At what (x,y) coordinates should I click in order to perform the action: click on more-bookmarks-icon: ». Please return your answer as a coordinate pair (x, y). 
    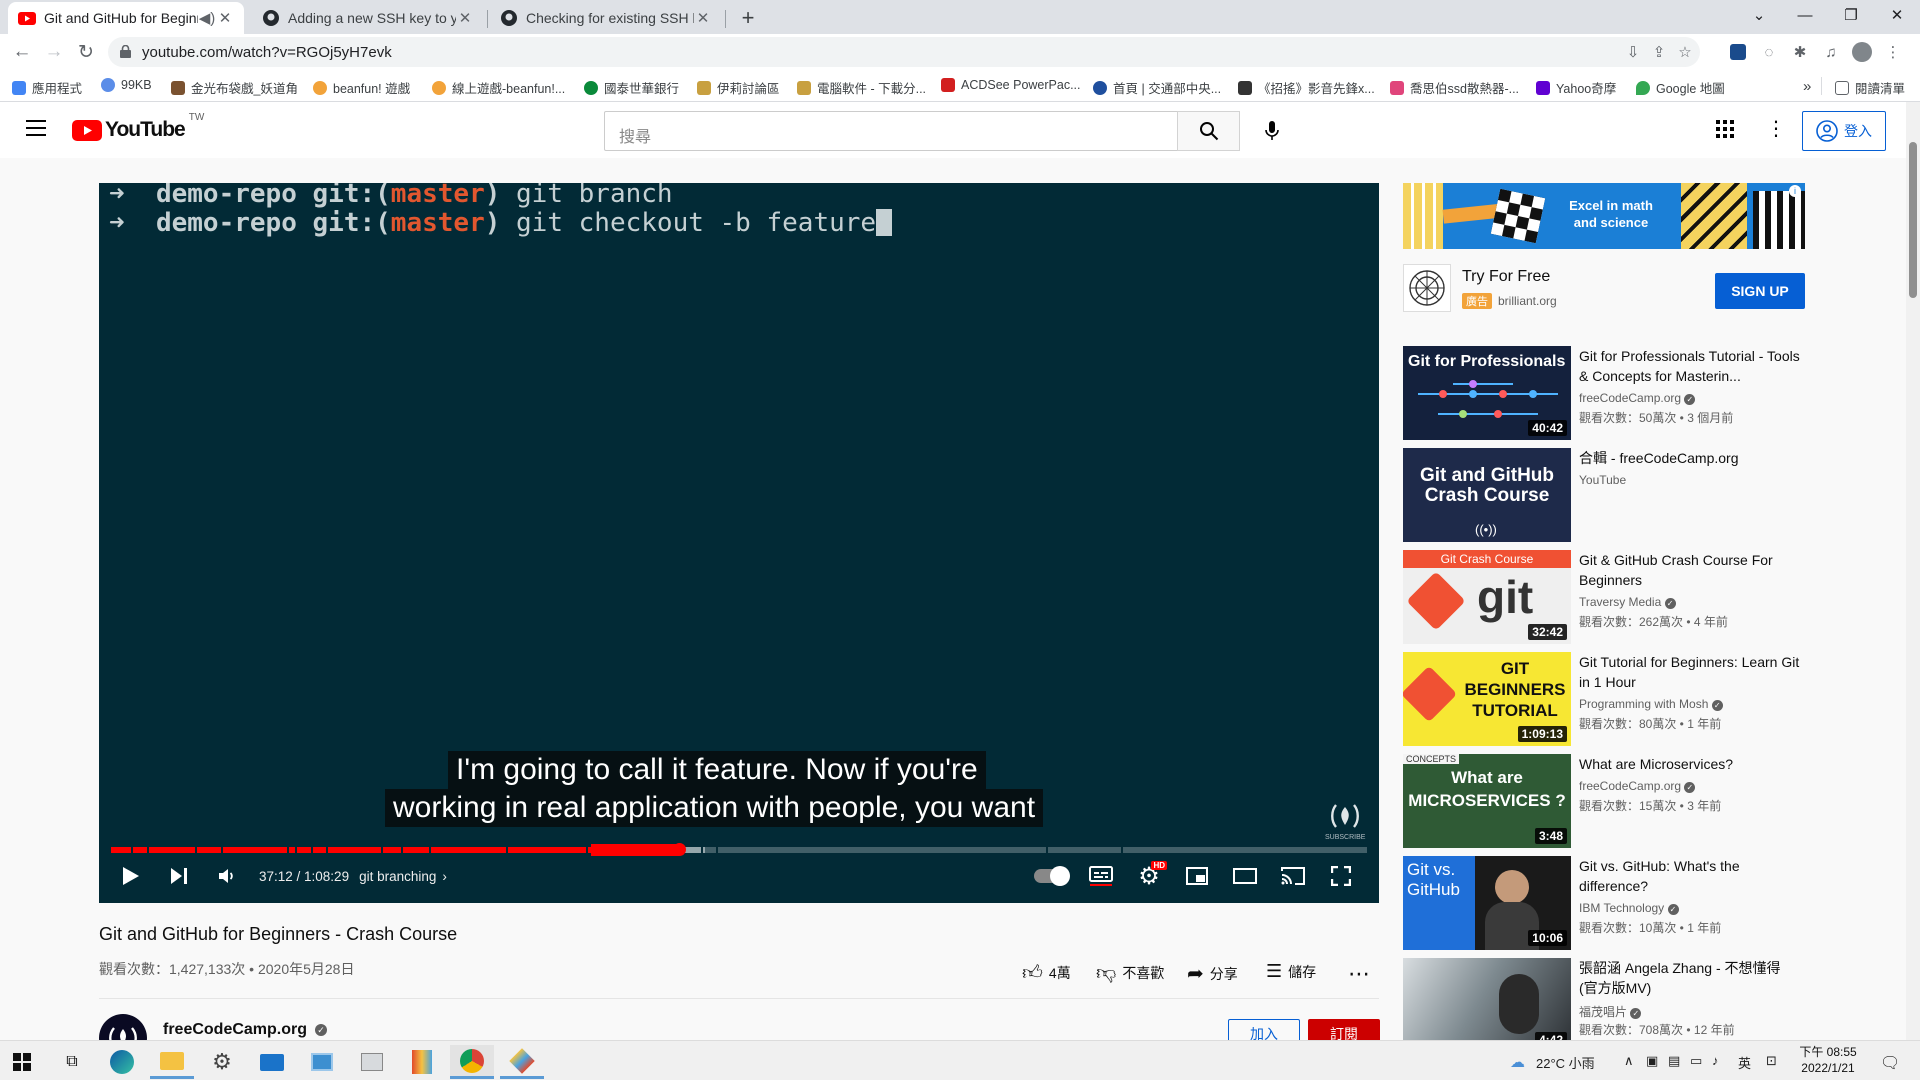
    Looking at the image, I should click on (1807, 86).